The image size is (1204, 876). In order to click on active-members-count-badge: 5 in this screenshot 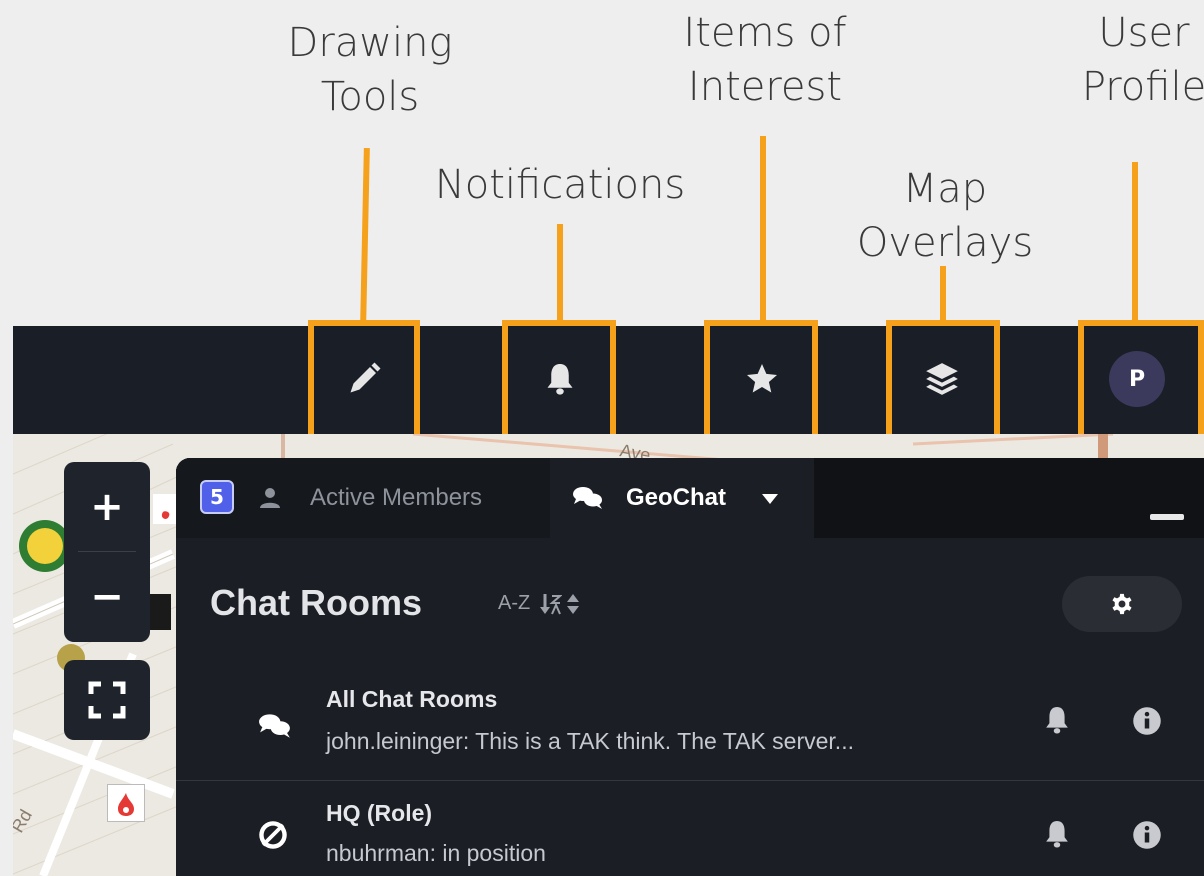, I will do `click(217, 497)`.